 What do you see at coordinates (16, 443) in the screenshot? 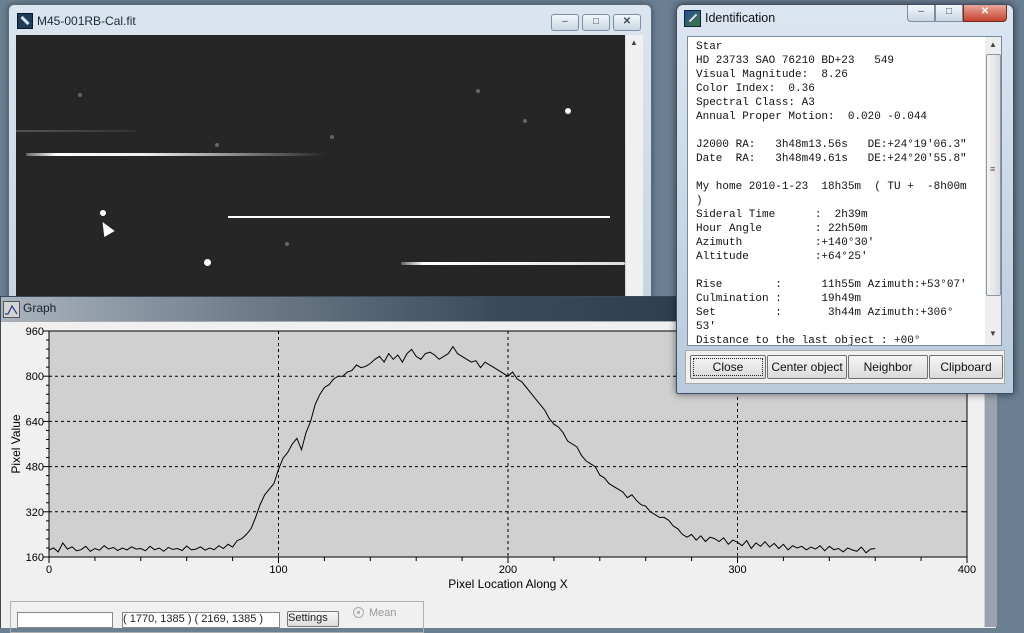
I see `y-axis-label: Pixel Value` at bounding box center [16, 443].